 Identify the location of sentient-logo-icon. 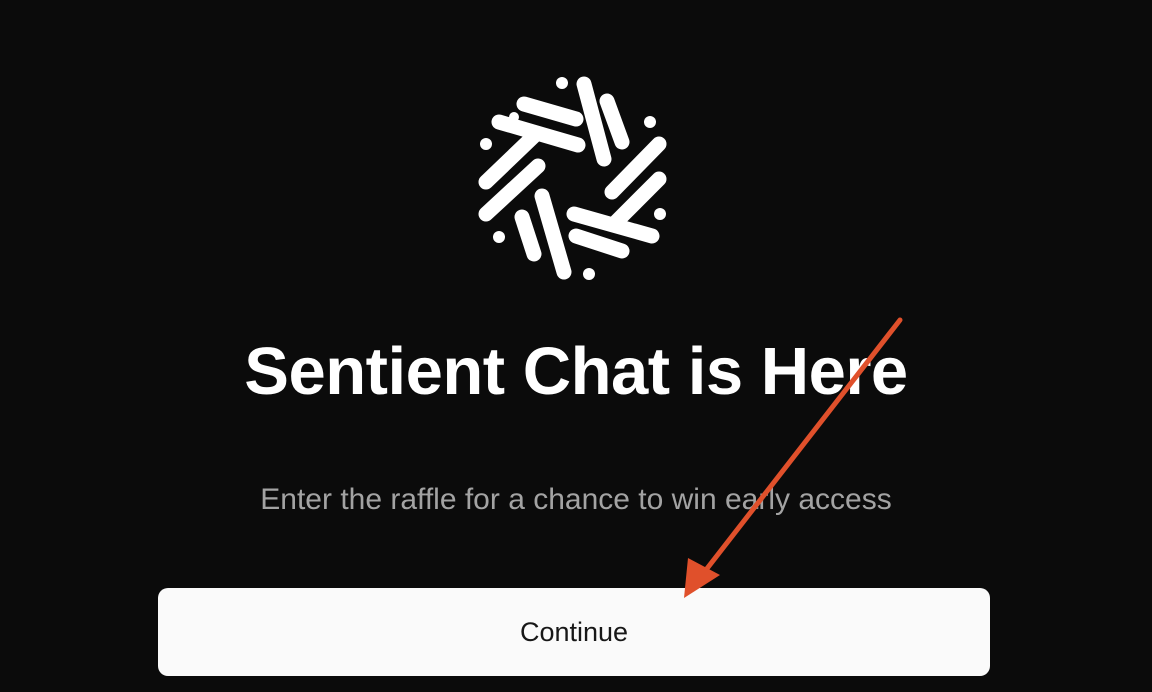
(572, 178).